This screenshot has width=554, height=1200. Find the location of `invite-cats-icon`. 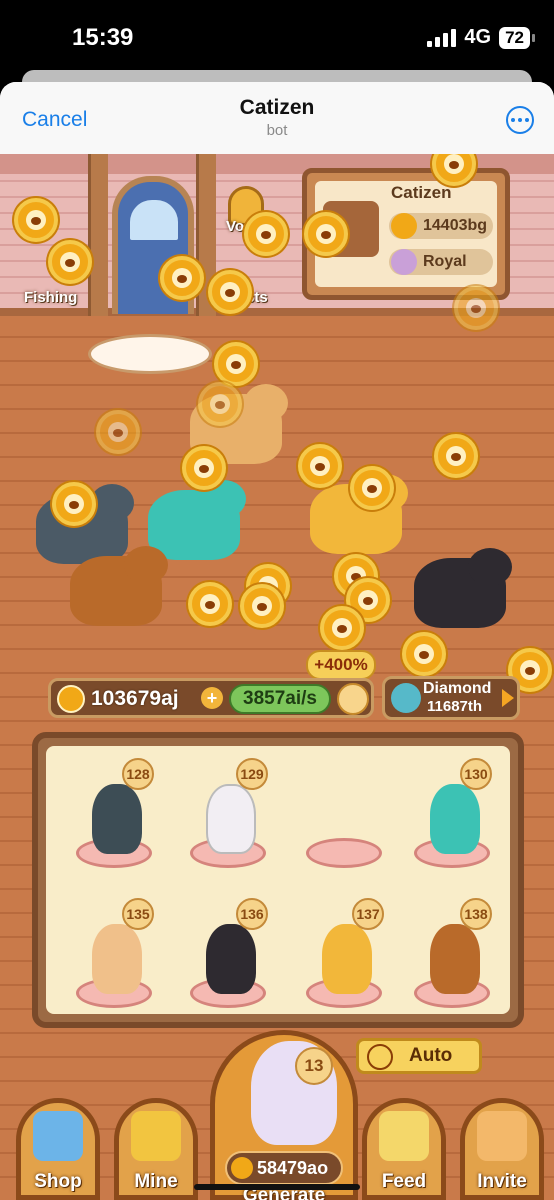

invite-cats-icon is located at coordinates (502, 1136).